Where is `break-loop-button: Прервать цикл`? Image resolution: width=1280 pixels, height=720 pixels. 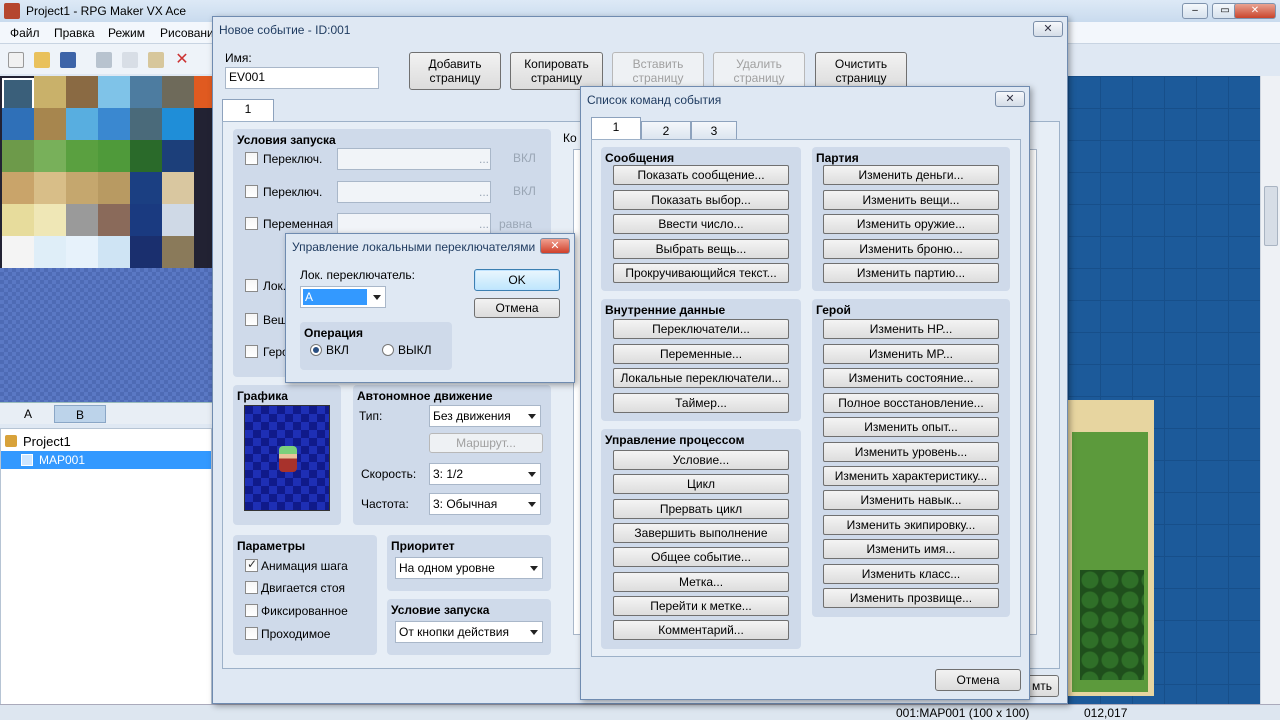
break-loop-button: Прервать цикл is located at coordinates (701, 509).